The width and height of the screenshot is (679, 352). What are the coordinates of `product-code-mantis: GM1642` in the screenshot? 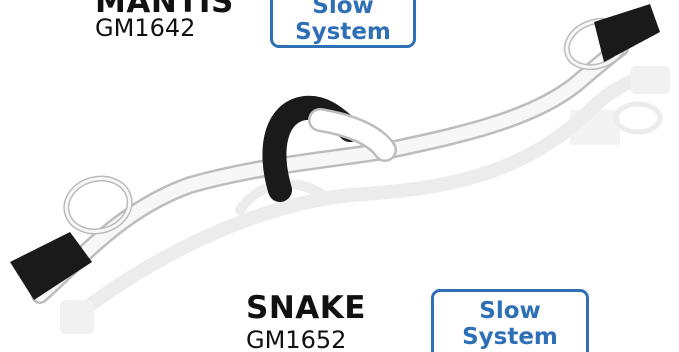 It's located at (145, 28).